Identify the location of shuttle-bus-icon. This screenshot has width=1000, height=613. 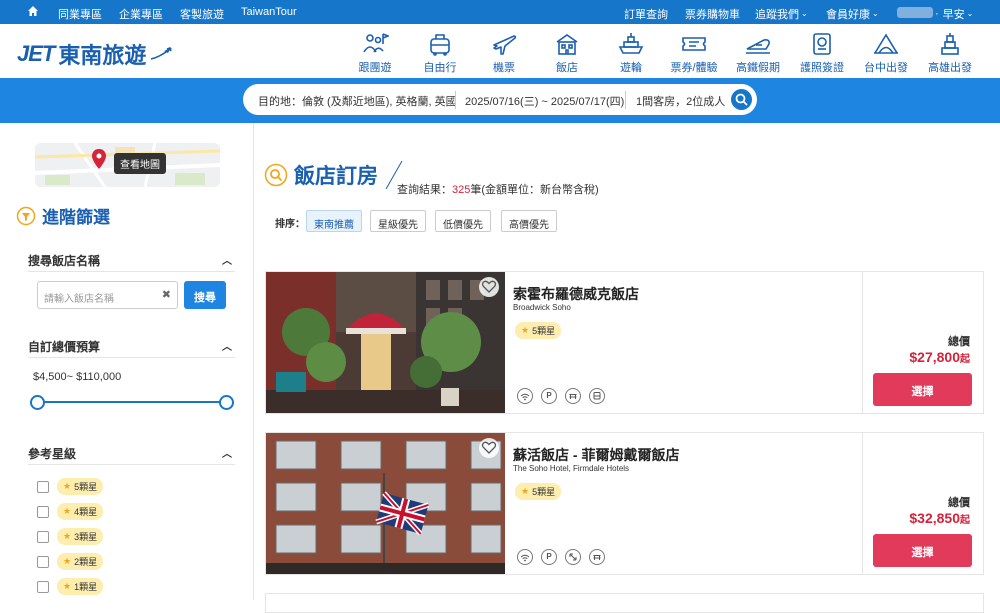
(597, 396).